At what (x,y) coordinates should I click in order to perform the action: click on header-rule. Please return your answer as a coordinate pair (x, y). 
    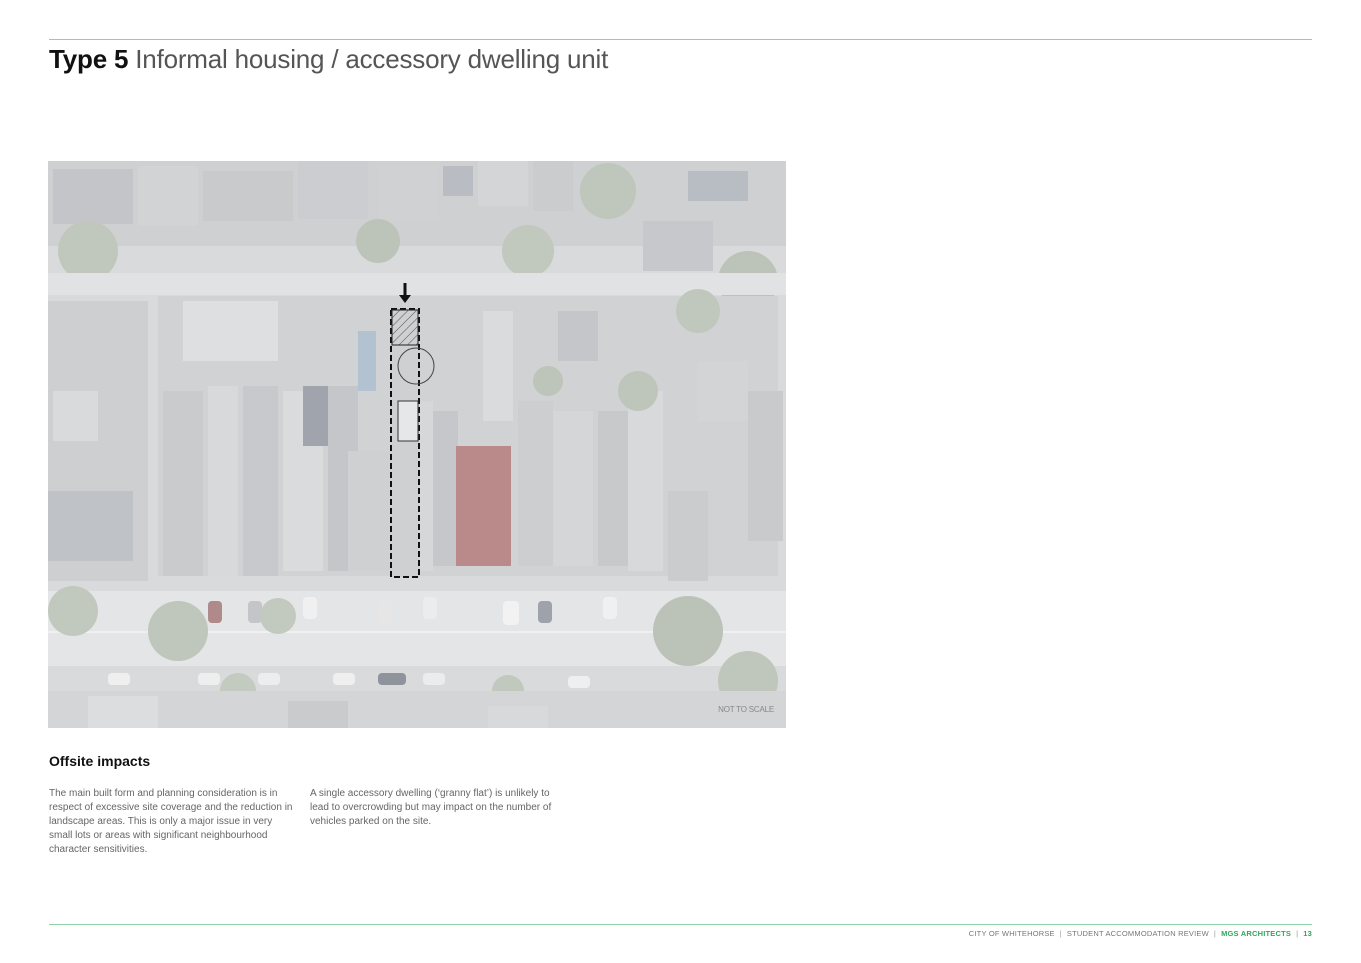
    Looking at the image, I should click on (680, 39).